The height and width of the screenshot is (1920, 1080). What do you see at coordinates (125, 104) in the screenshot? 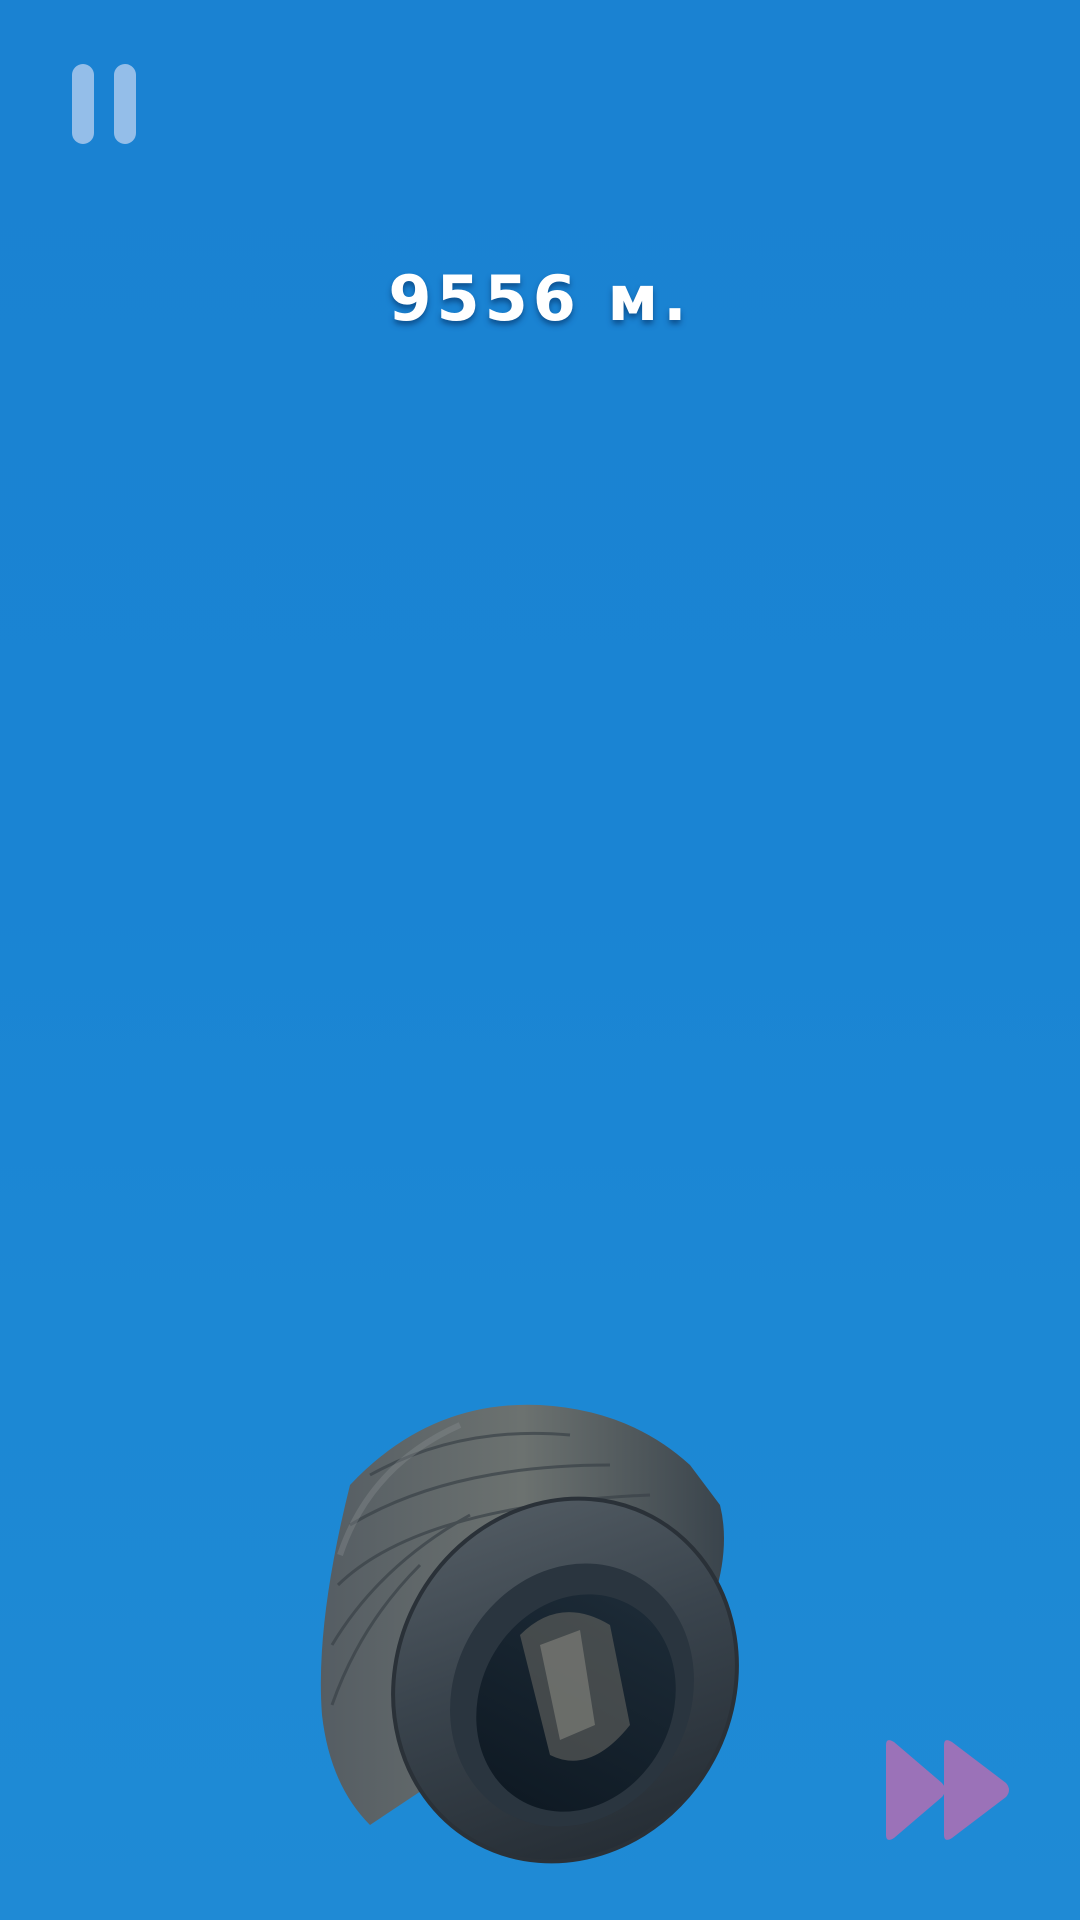
I see `pause-bar-right` at bounding box center [125, 104].